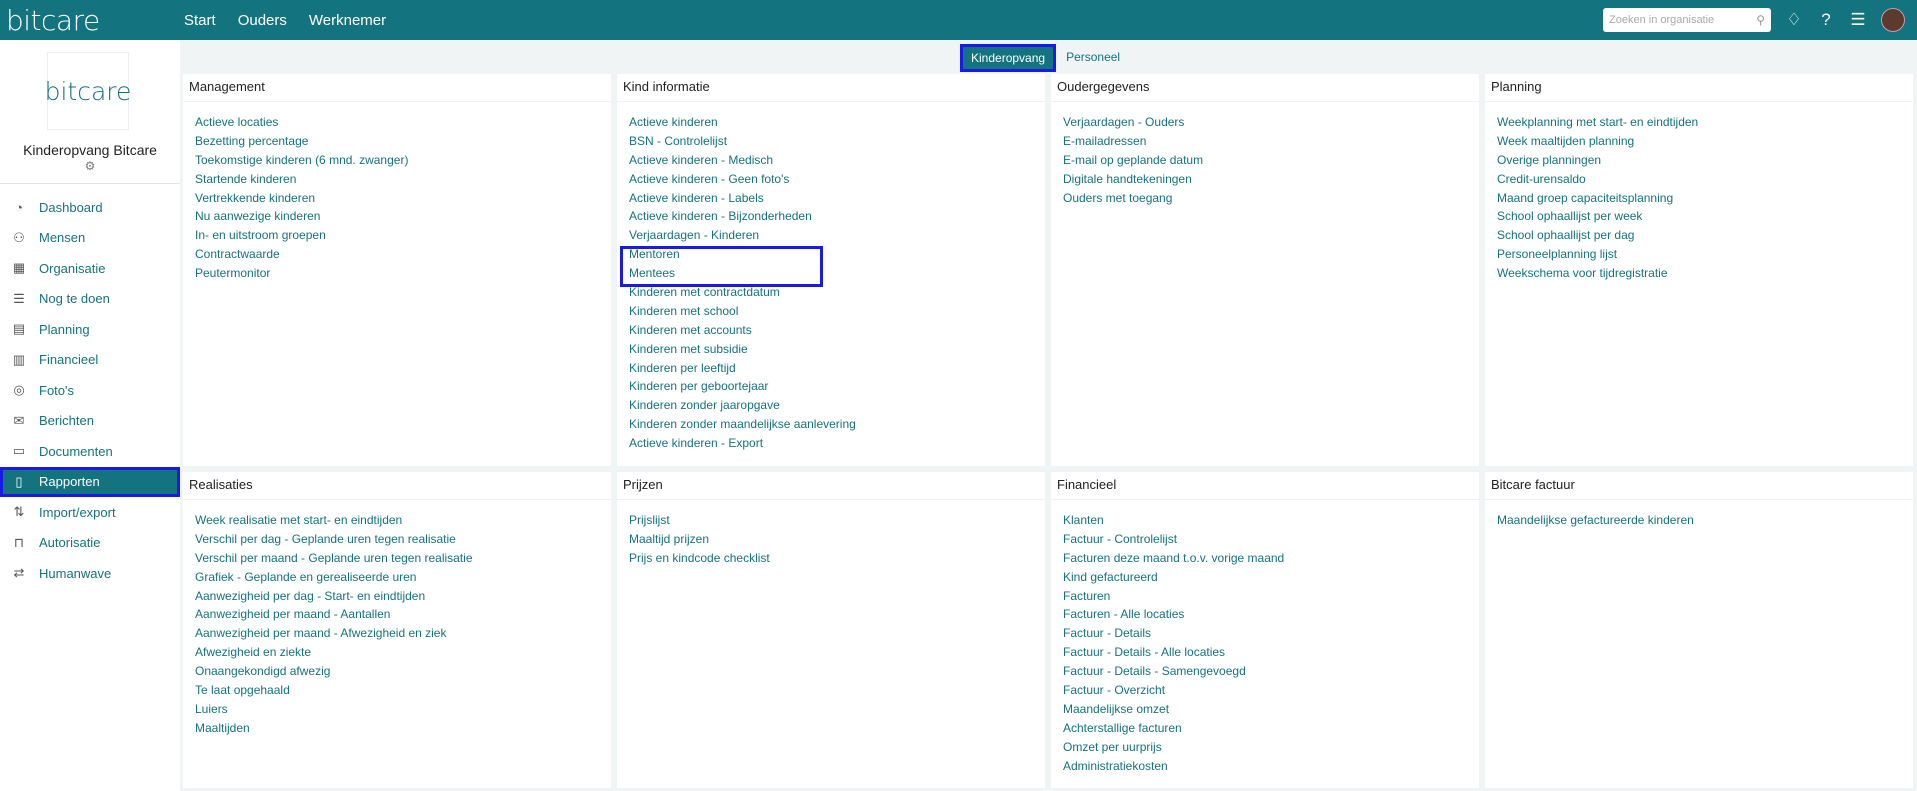 The image size is (1917, 791). What do you see at coordinates (837, 141) in the screenshot?
I see `report-link: BSN - Controlelijst` at bounding box center [837, 141].